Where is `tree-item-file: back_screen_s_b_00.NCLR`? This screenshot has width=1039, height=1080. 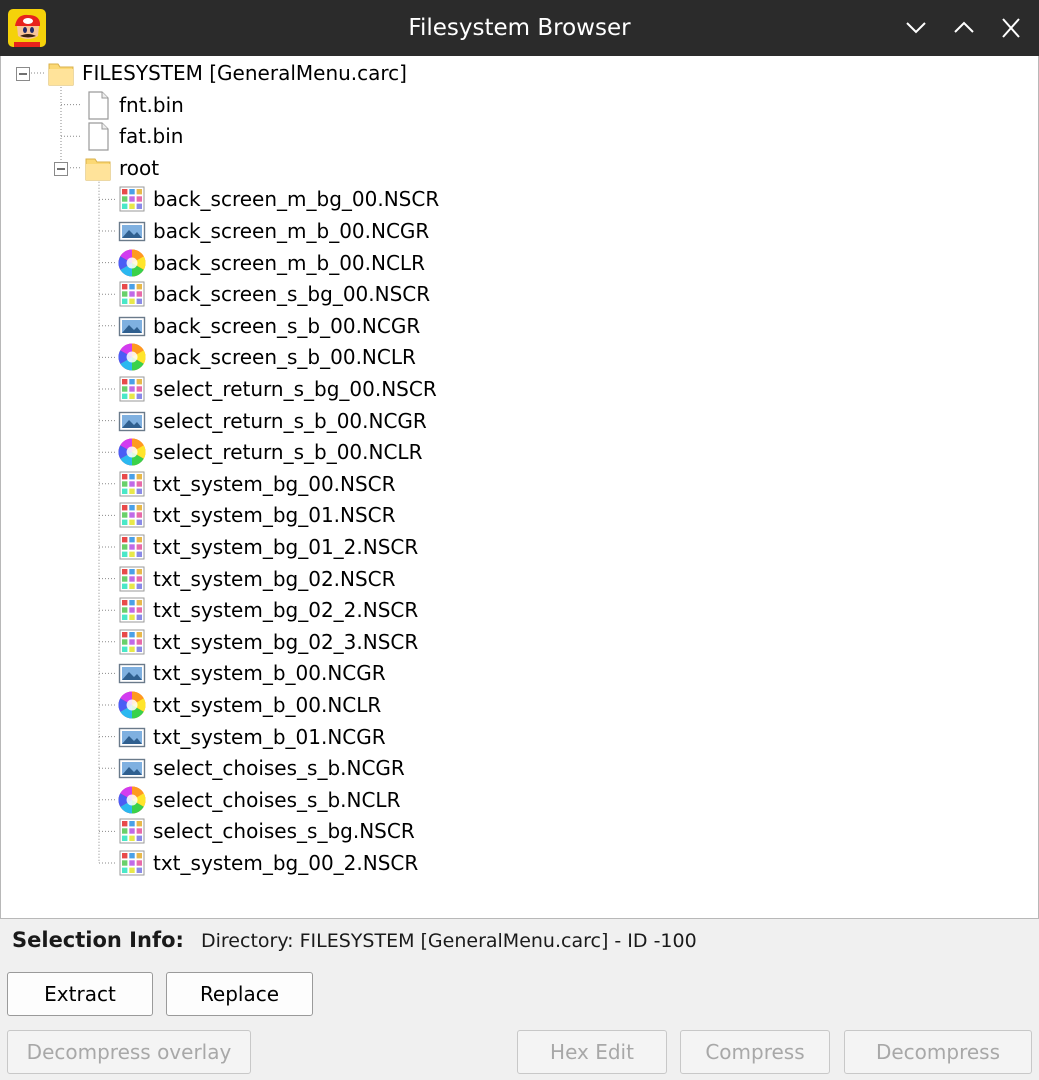
tree-item-file: back_screen_s_b_00.NCLR is located at coordinates (267, 357).